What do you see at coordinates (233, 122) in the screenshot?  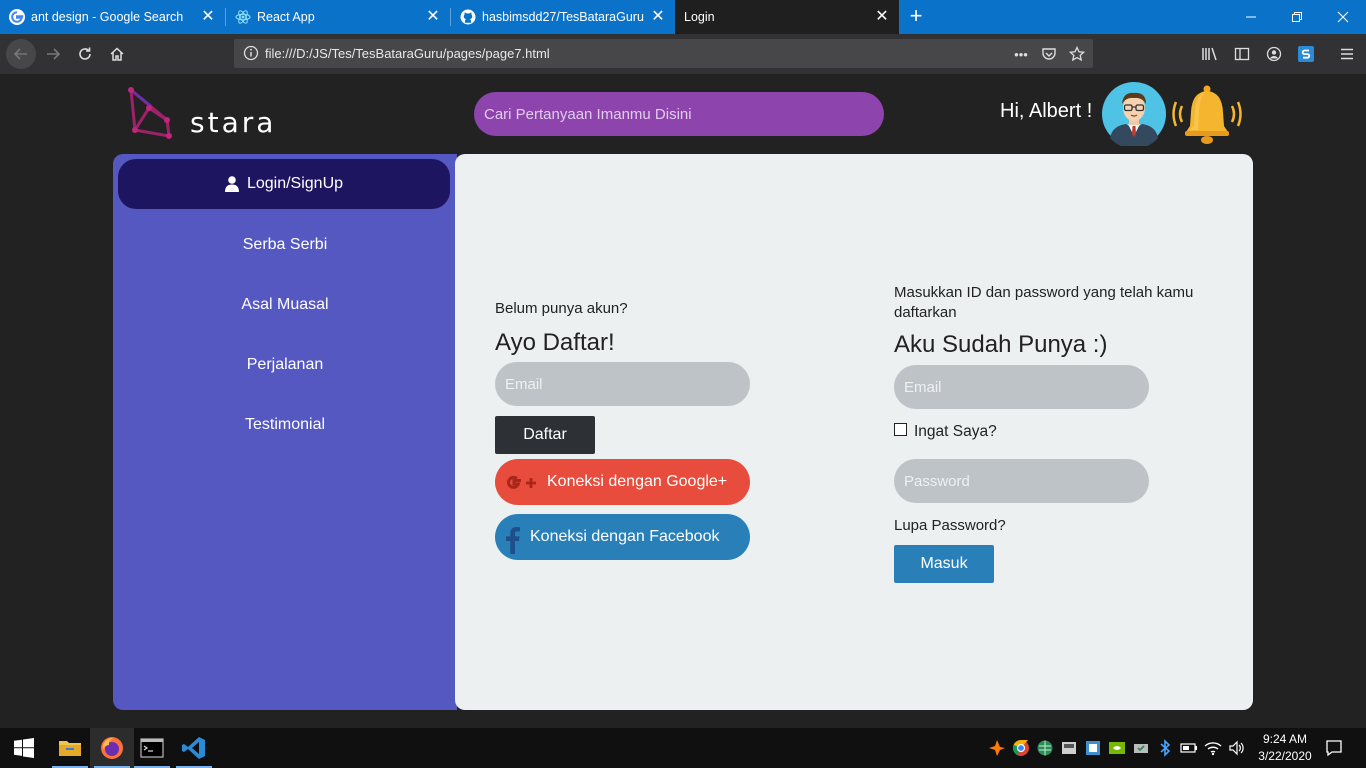 I see `logo-text: stara` at bounding box center [233, 122].